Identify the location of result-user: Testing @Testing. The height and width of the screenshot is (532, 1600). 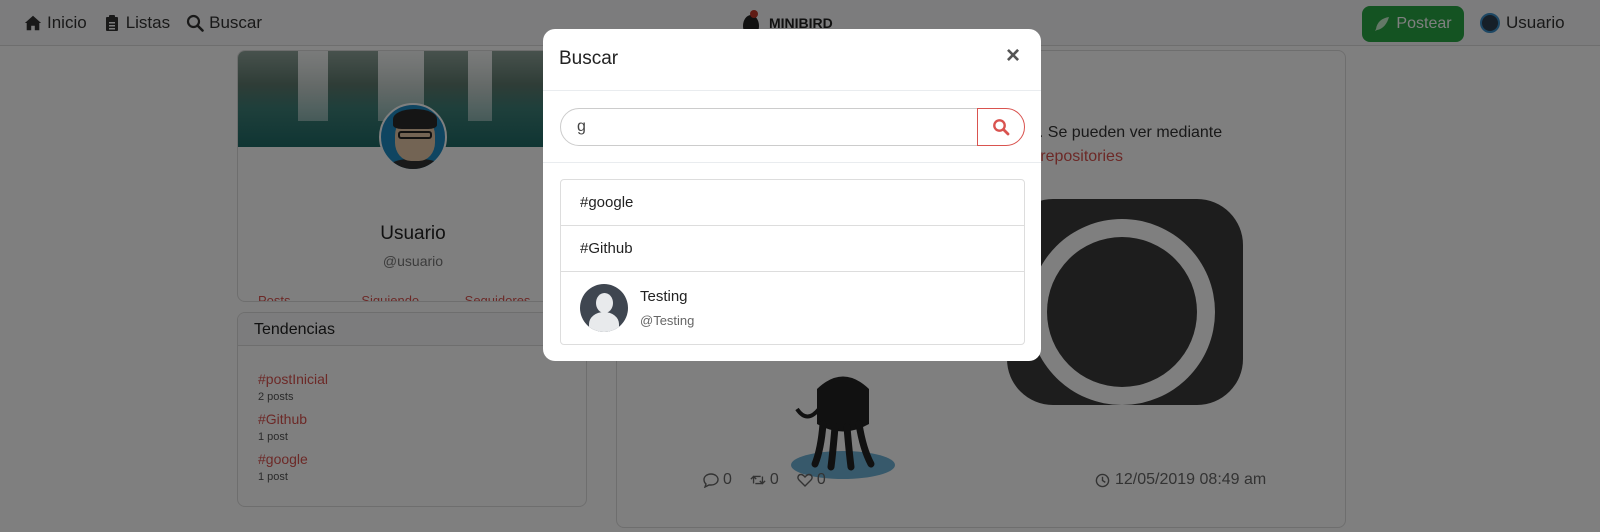
(792, 308).